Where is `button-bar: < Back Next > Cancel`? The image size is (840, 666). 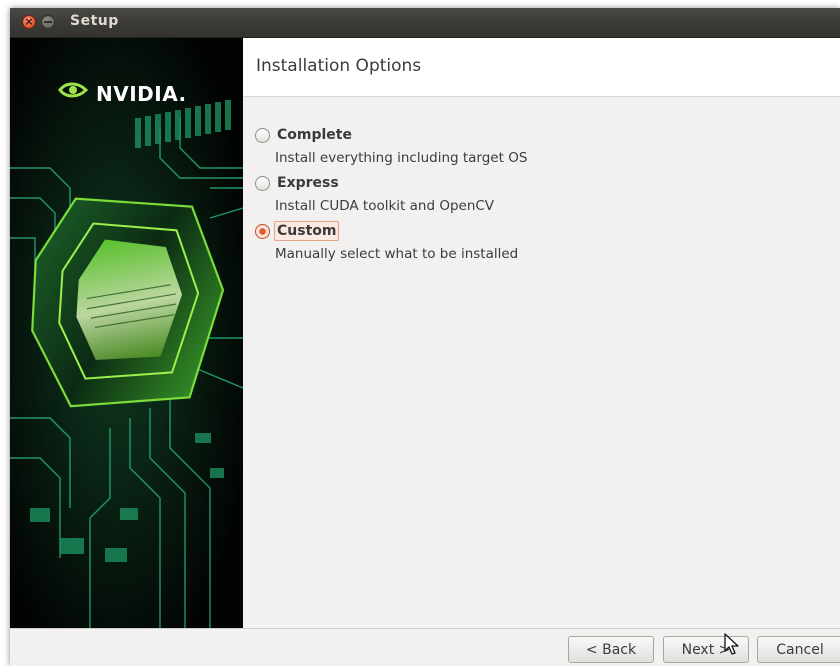
button-bar: < Back Next > Cancel is located at coordinates (425, 647).